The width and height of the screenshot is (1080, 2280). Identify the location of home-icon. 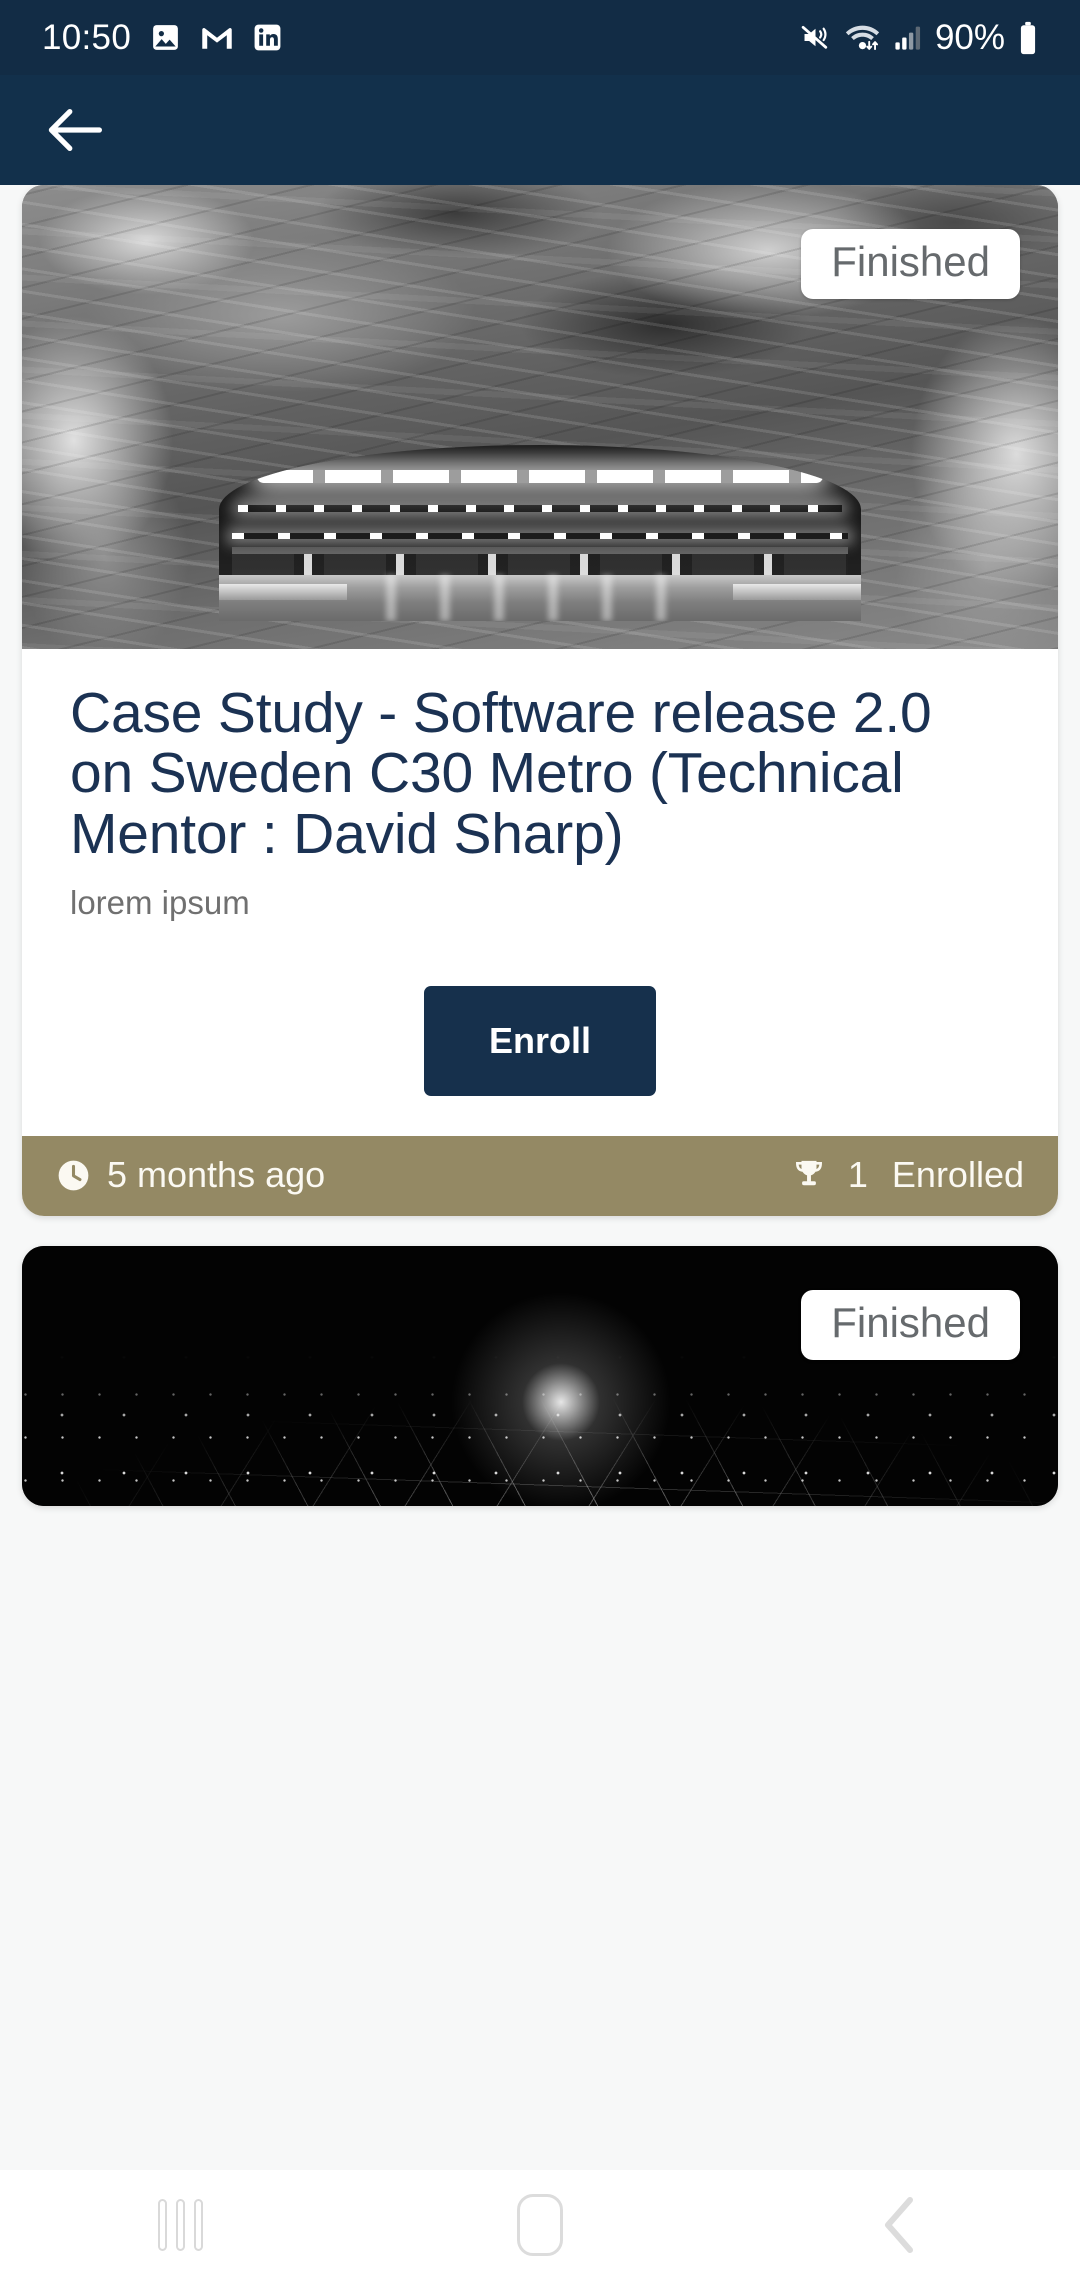
(540, 2225).